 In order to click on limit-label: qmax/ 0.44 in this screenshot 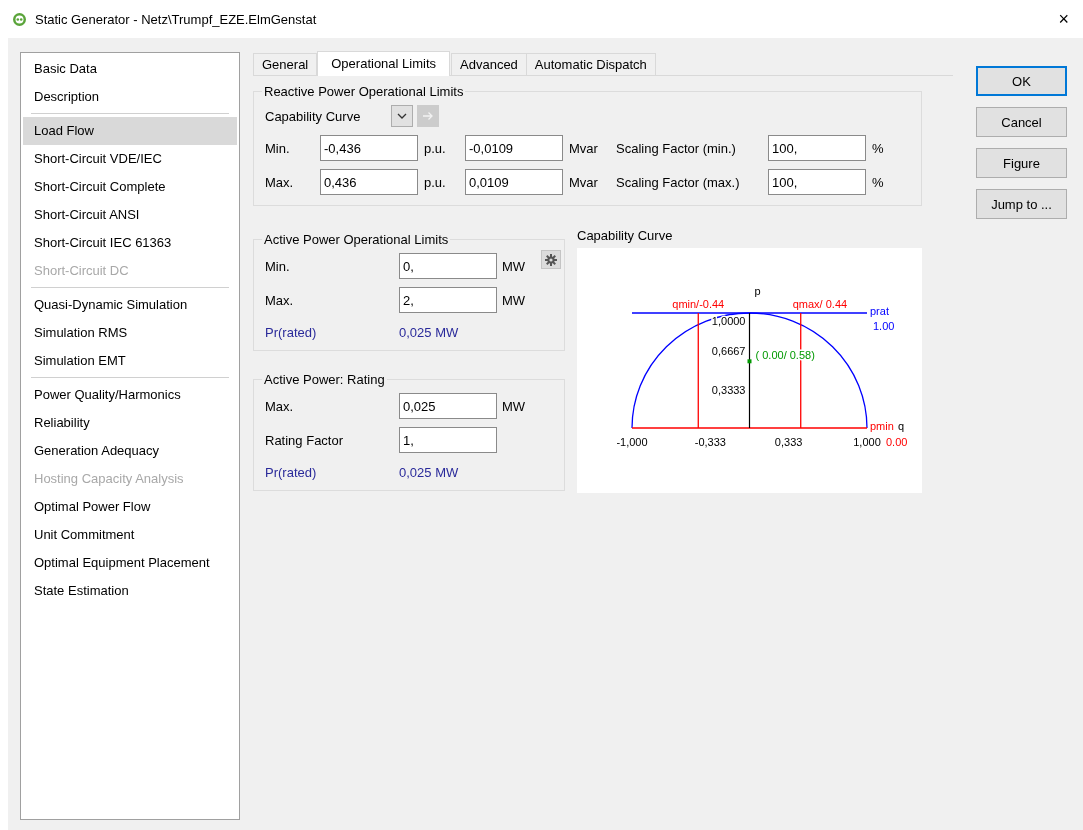, I will do `click(820, 304)`.